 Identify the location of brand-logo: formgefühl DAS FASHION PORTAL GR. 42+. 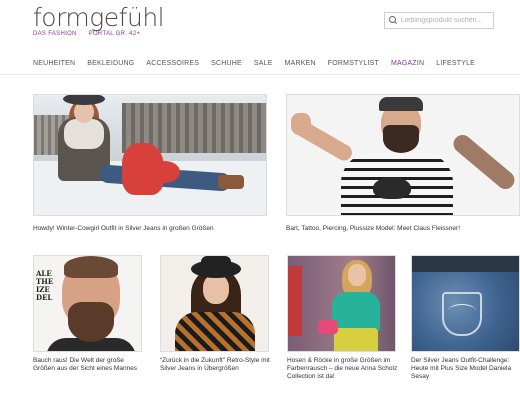
(103, 20).